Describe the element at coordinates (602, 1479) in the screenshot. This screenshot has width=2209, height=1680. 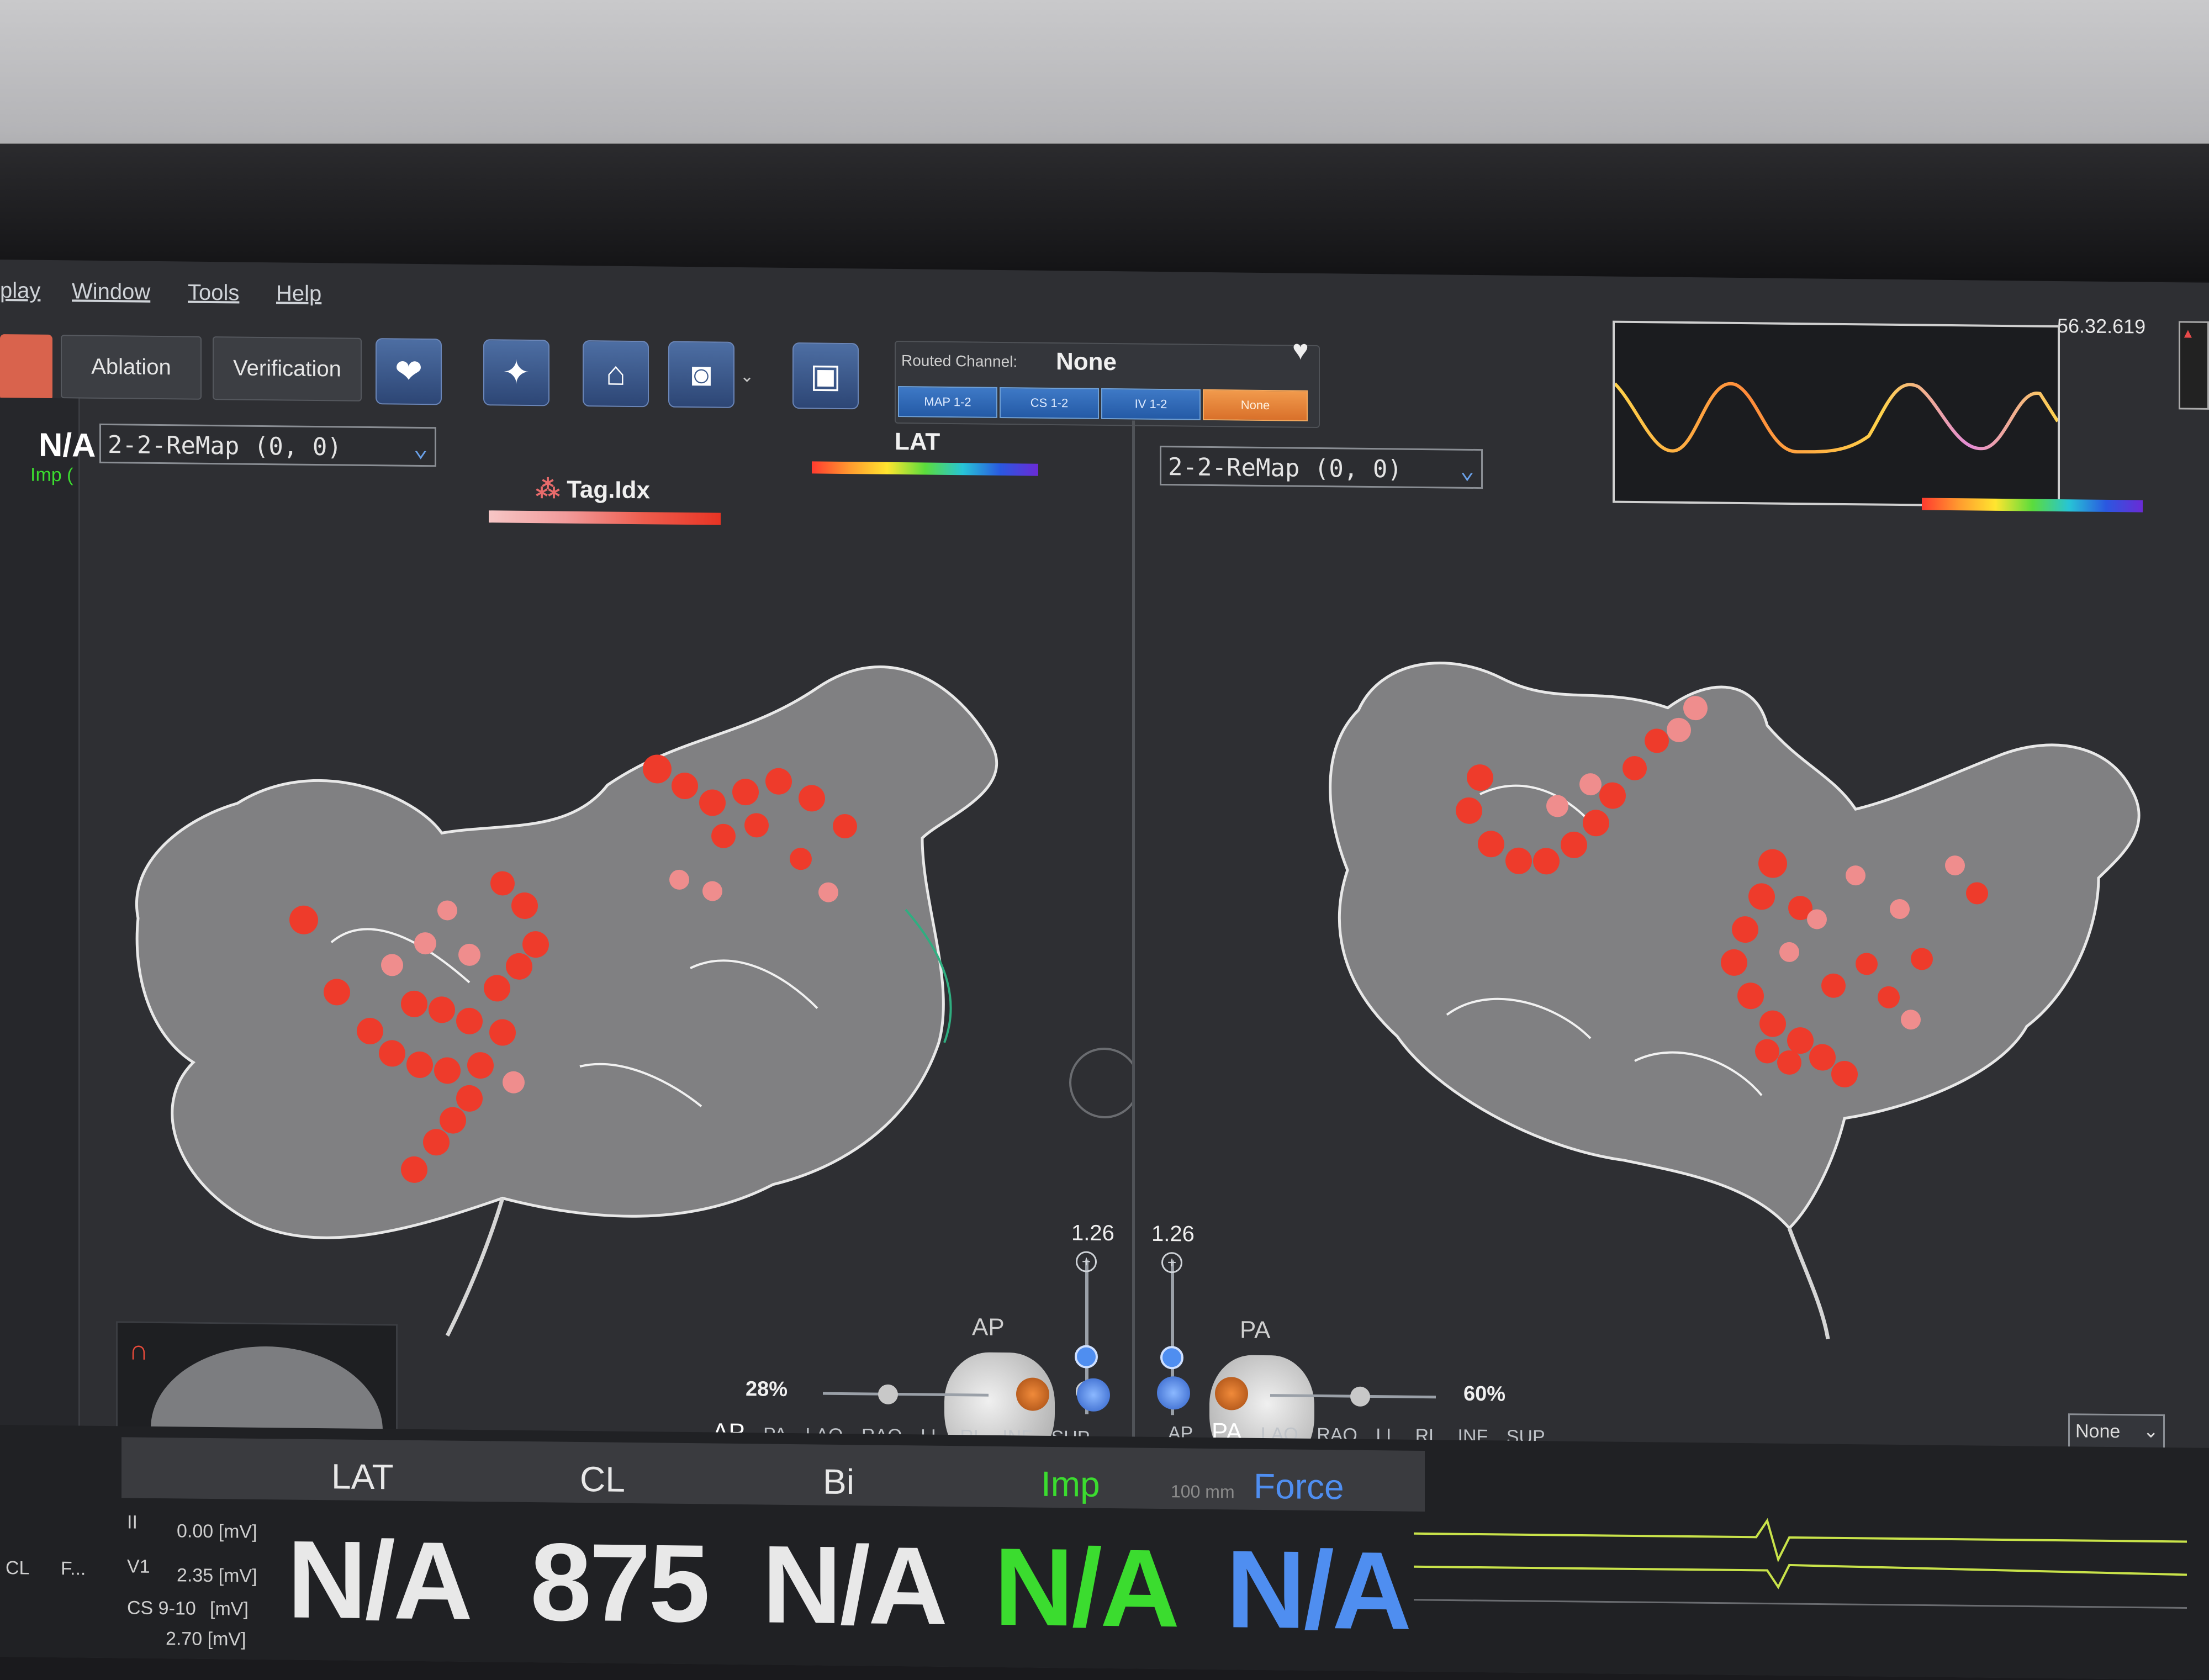
I see `cl-header: CL` at that location.